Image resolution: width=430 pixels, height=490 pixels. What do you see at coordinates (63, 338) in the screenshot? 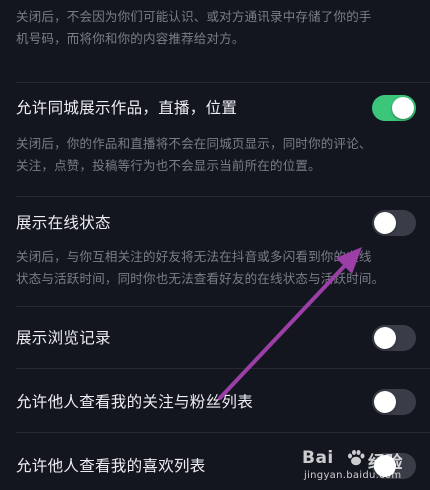
I see `browse-history-title: 展示浏览记录` at bounding box center [63, 338].